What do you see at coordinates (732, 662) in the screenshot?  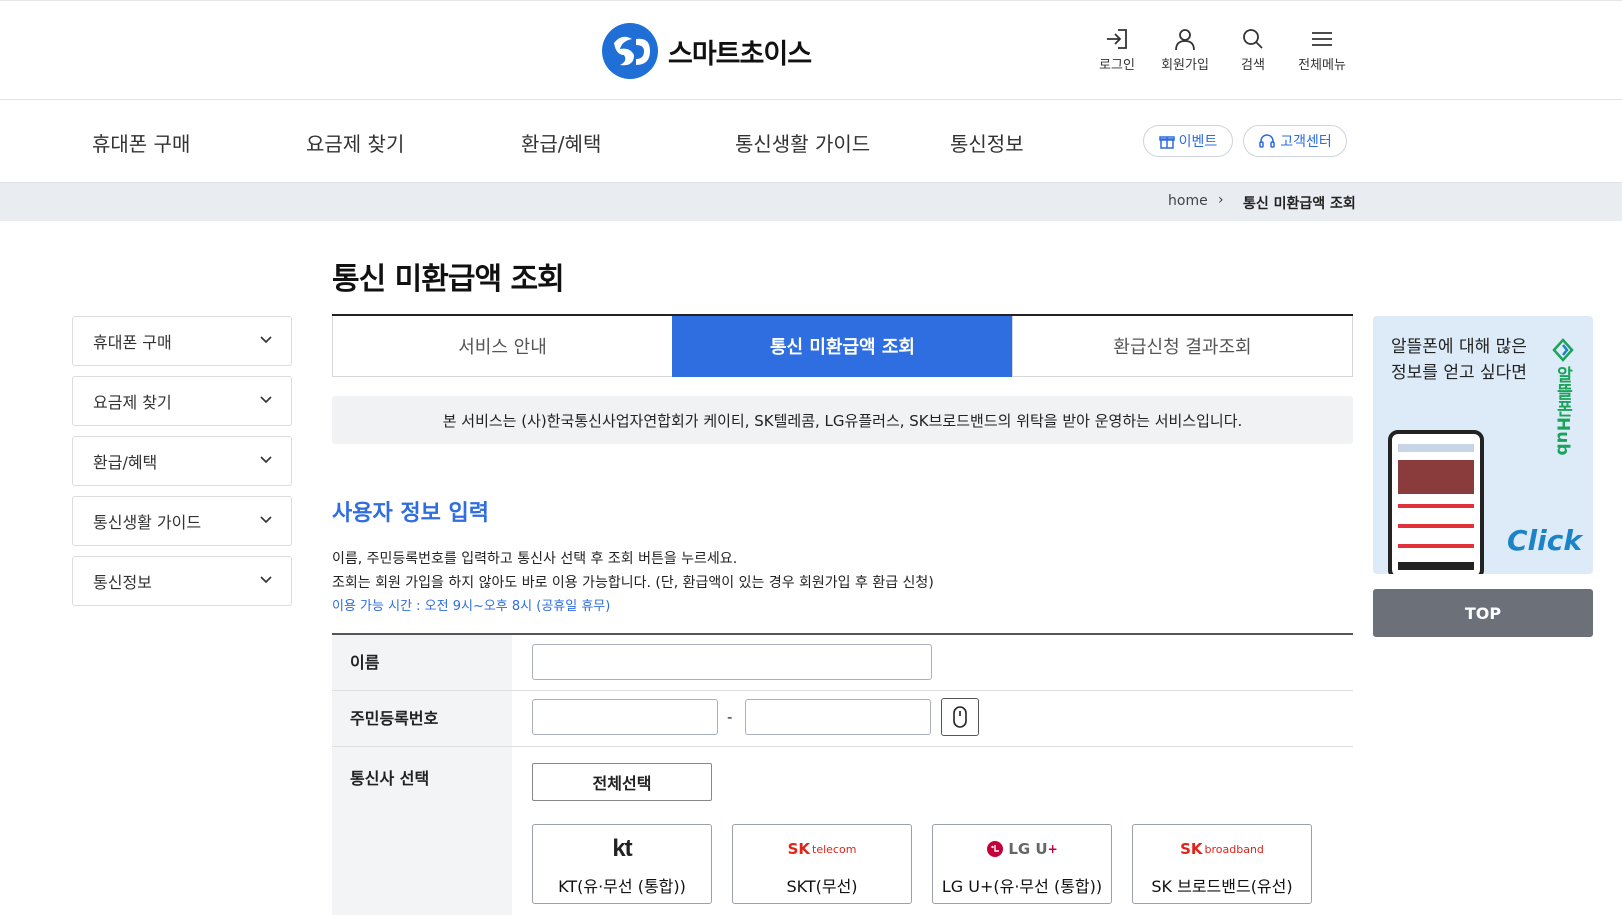 I see `name-input` at bounding box center [732, 662].